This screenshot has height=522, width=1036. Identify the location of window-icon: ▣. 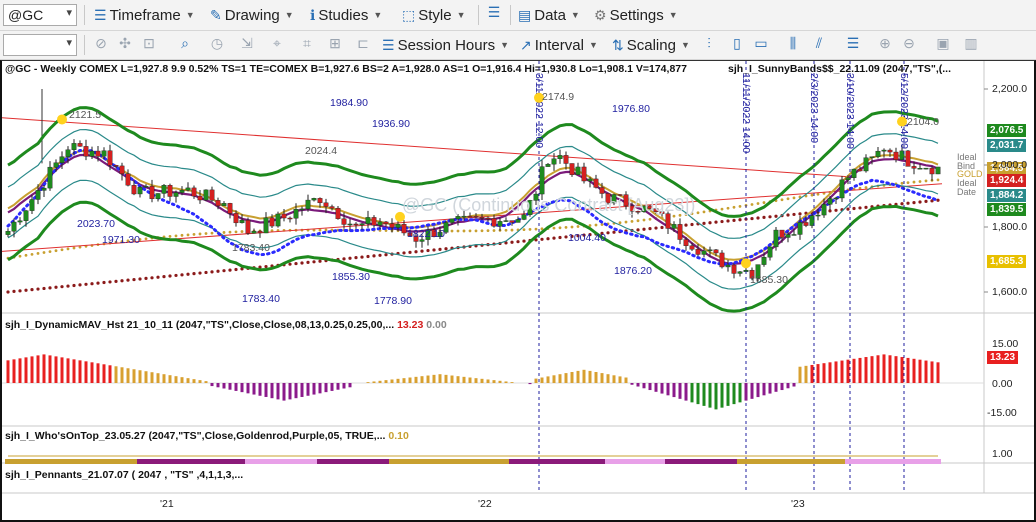
(943, 43).